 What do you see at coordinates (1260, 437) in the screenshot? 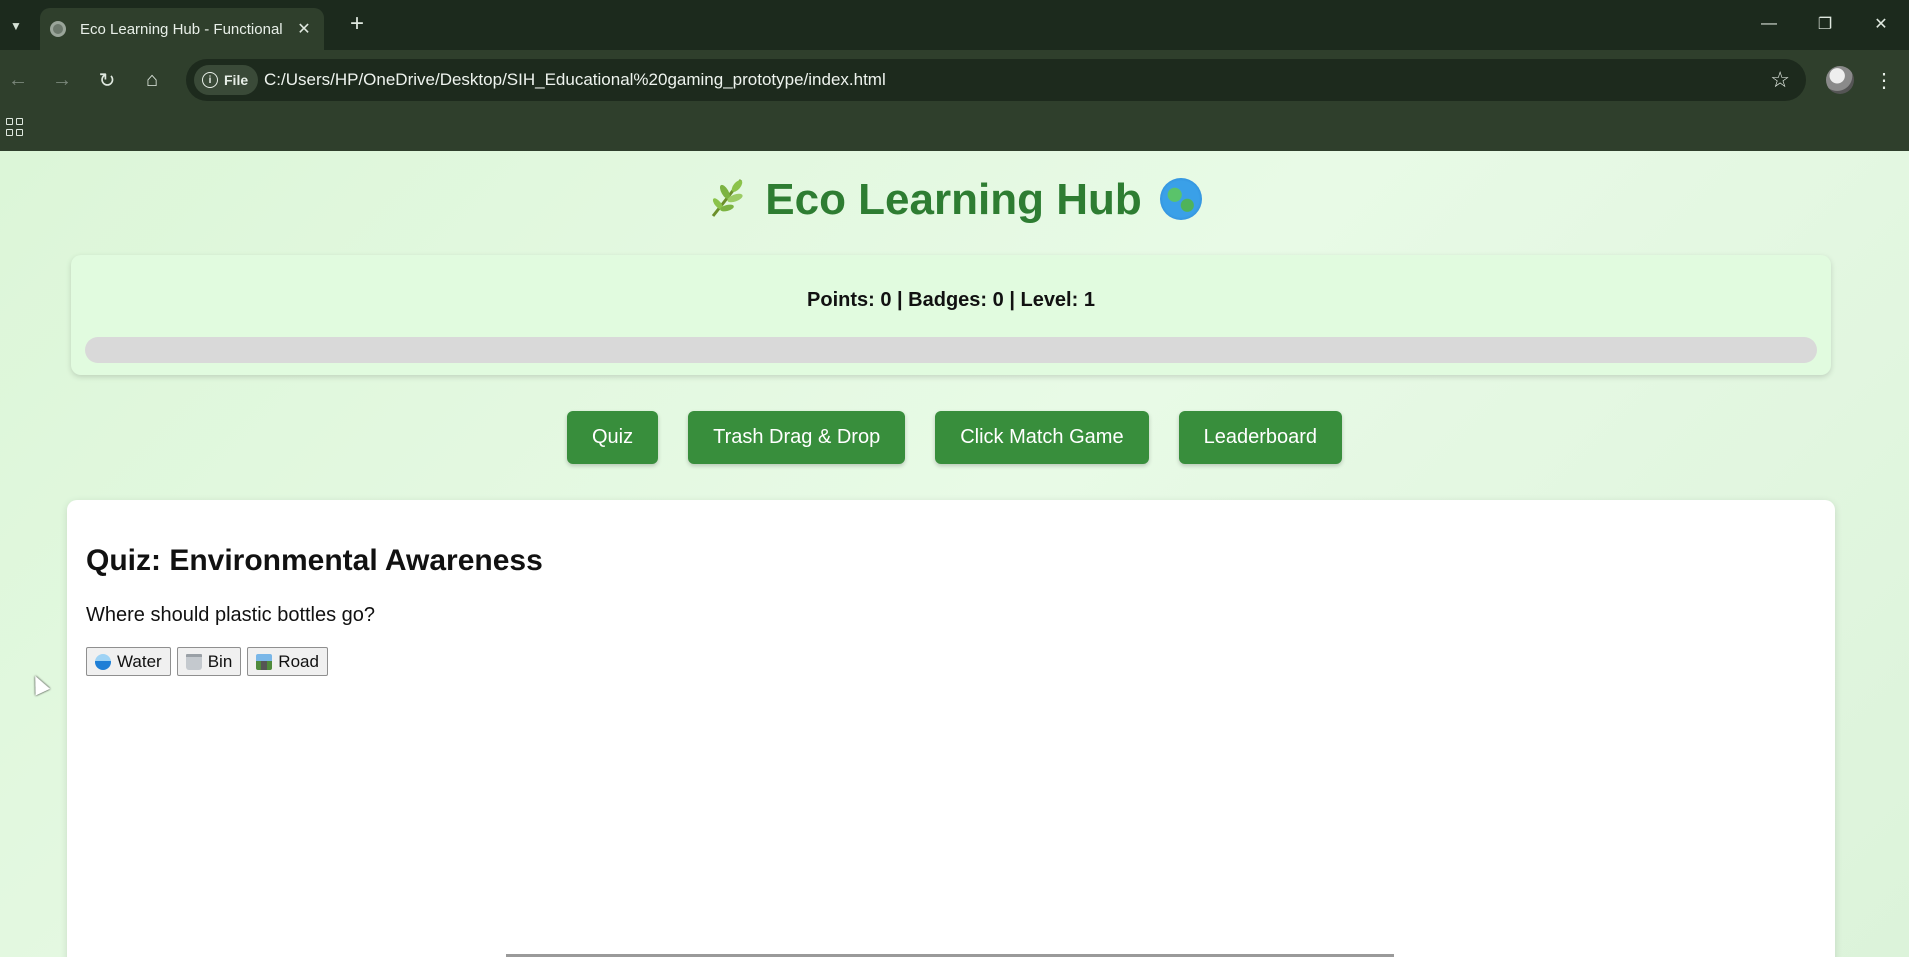
I see `leaderboard-button: Leaderboard` at bounding box center [1260, 437].